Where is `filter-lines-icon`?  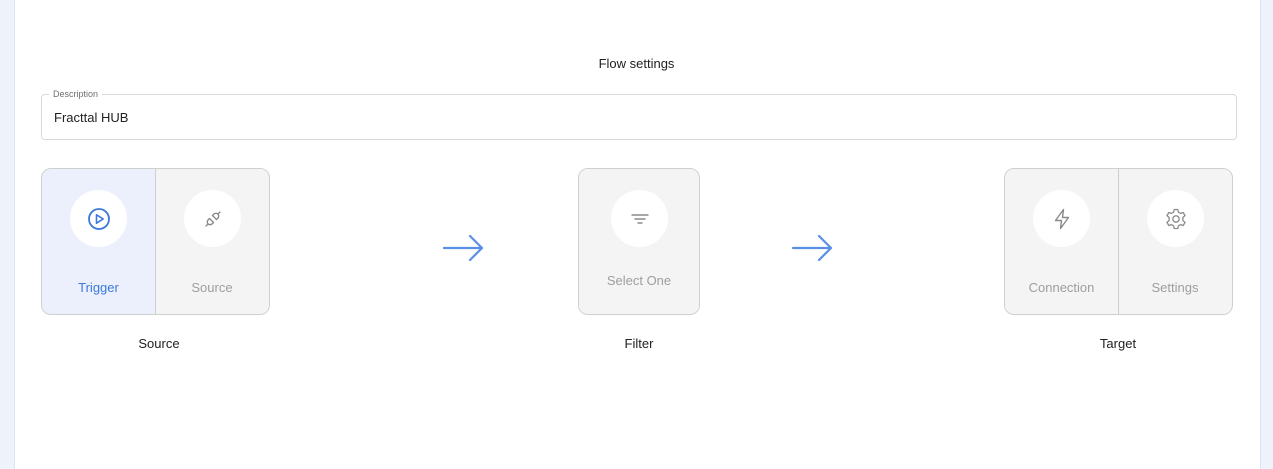
filter-lines-icon is located at coordinates (639, 218).